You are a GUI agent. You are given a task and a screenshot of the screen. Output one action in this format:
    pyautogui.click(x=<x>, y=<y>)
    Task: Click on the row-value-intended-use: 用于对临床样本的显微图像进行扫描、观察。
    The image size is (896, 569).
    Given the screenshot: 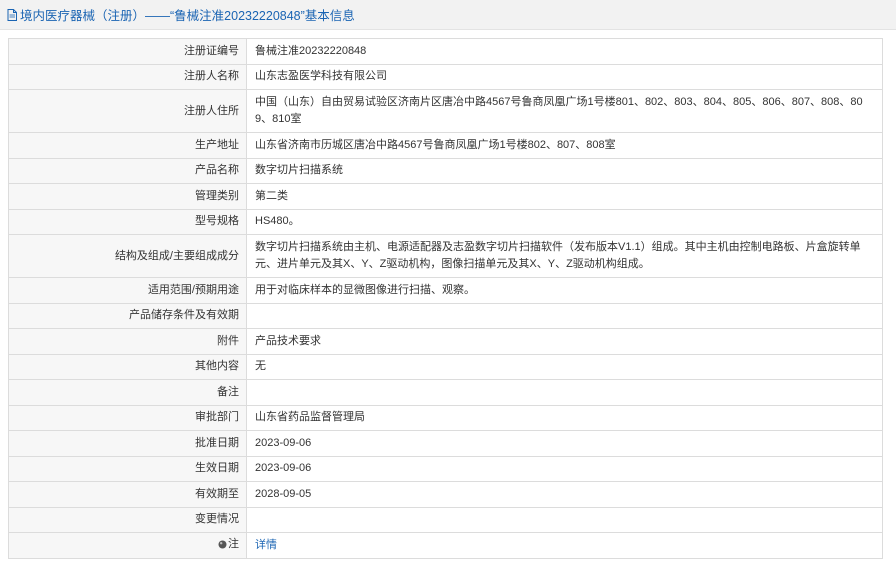 What is the action you would take?
    pyautogui.click(x=564, y=290)
    